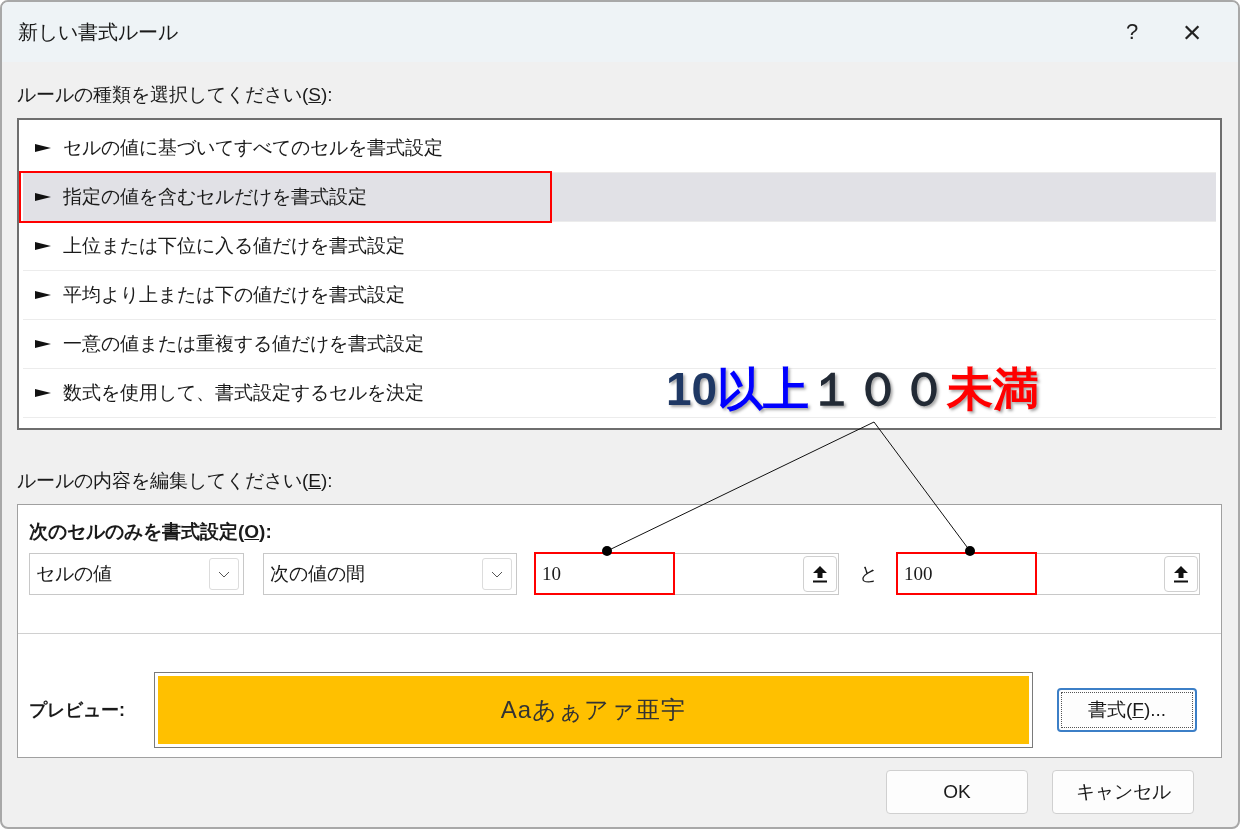 The height and width of the screenshot is (829, 1240). Describe the element at coordinates (229, 344) in the screenshot. I see `list-item: 一意の値または重複する値だけを書式設定` at that location.